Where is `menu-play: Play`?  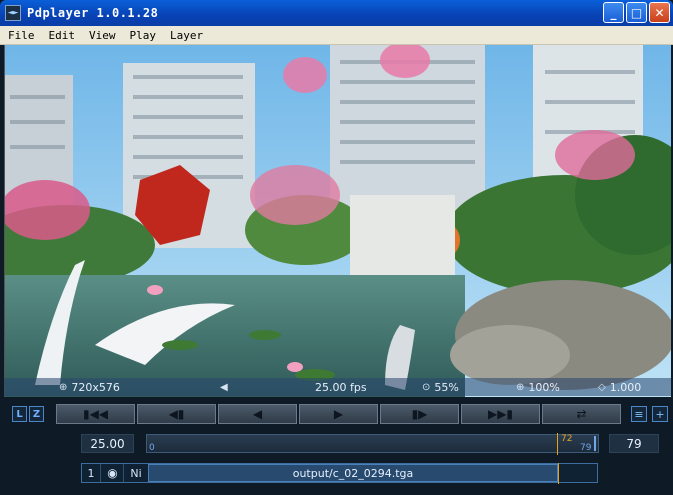 menu-play: Play is located at coordinates (142, 35).